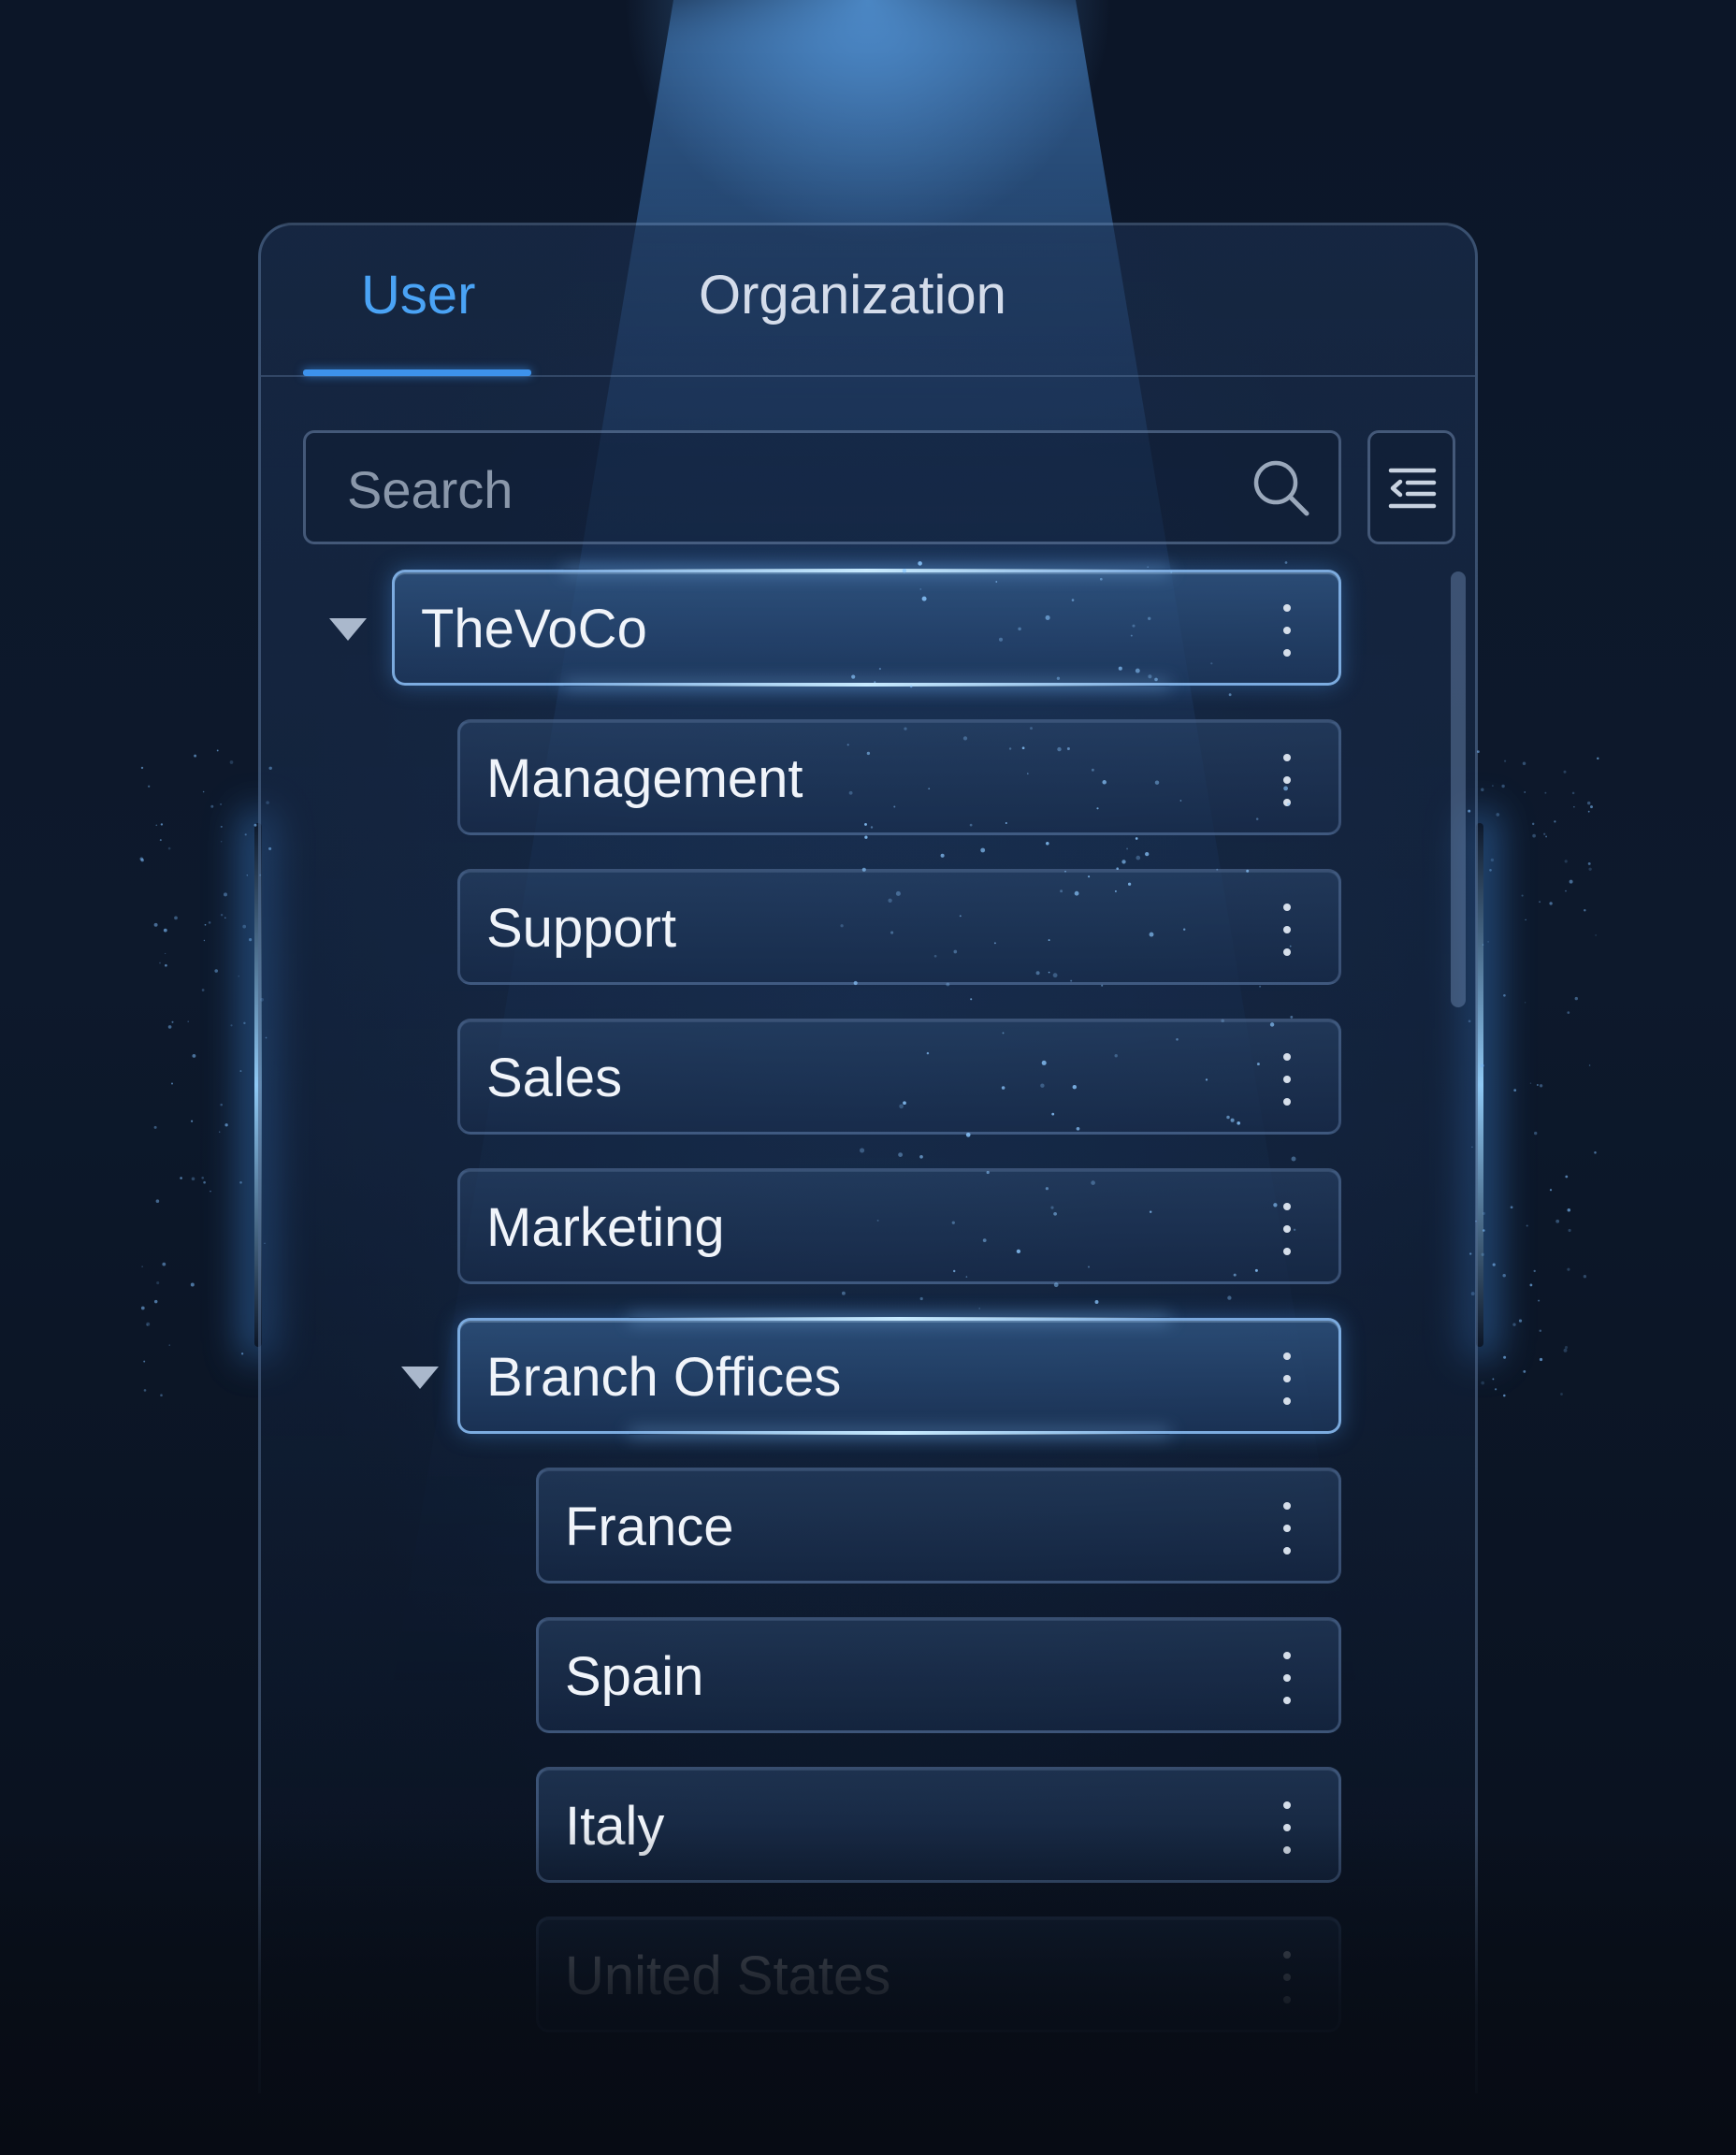 This screenshot has width=1736, height=2155. I want to click on search-icon, so click(1281, 488).